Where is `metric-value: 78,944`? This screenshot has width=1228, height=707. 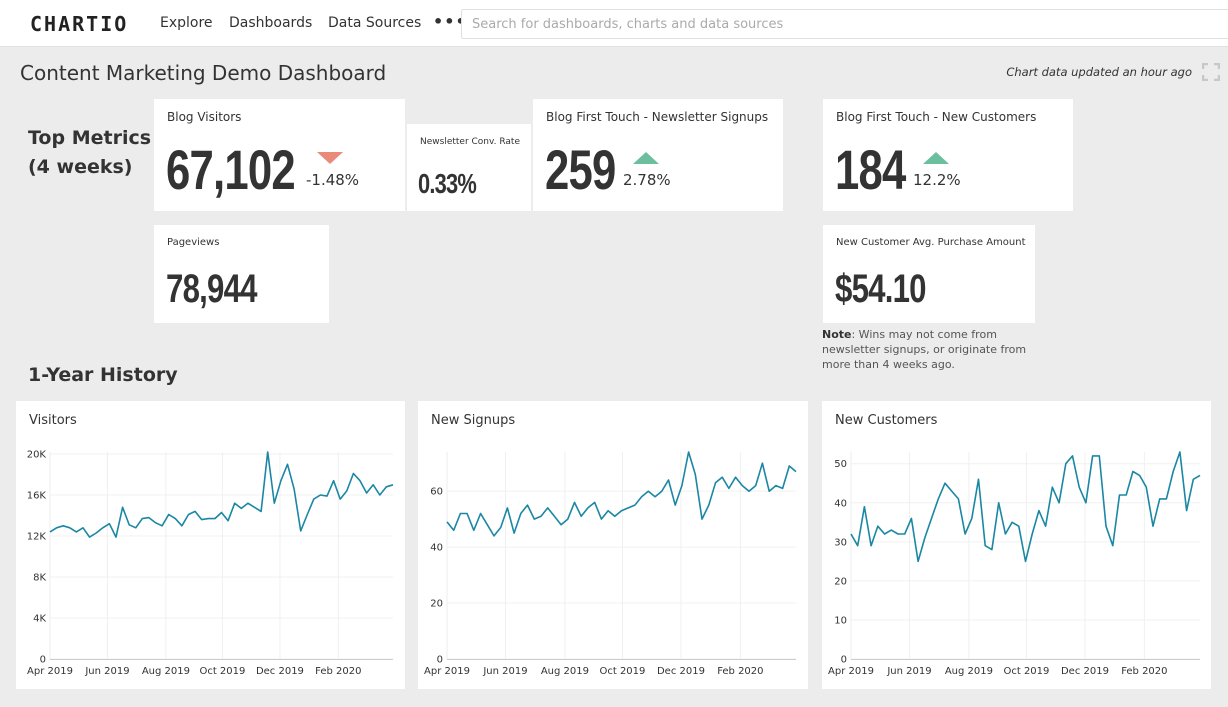 metric-value: 78,944 is located at coordinates (212, 289).